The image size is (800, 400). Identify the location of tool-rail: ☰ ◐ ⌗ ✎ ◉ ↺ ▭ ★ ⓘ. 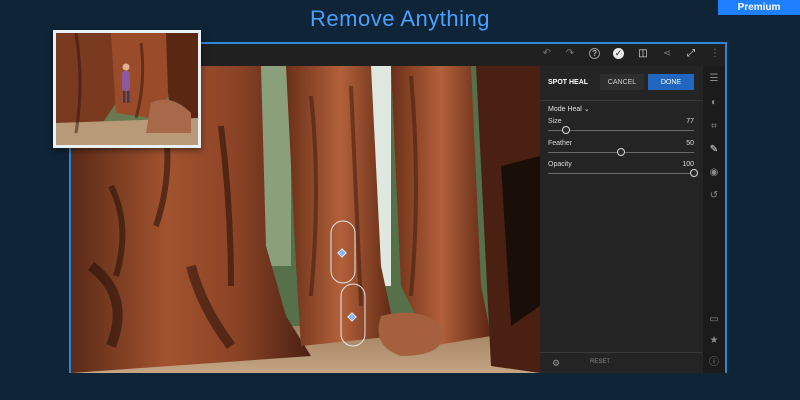
(714, 219).